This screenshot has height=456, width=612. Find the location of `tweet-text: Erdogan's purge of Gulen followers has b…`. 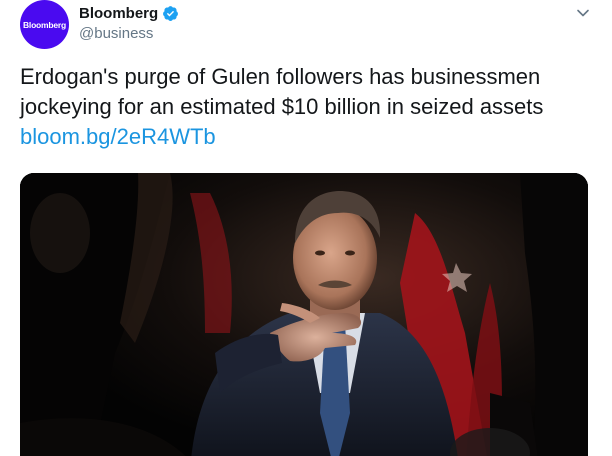

tweet-text: Erdogan's purge of Gulen followers has b… is located at coordinates (282, 91).